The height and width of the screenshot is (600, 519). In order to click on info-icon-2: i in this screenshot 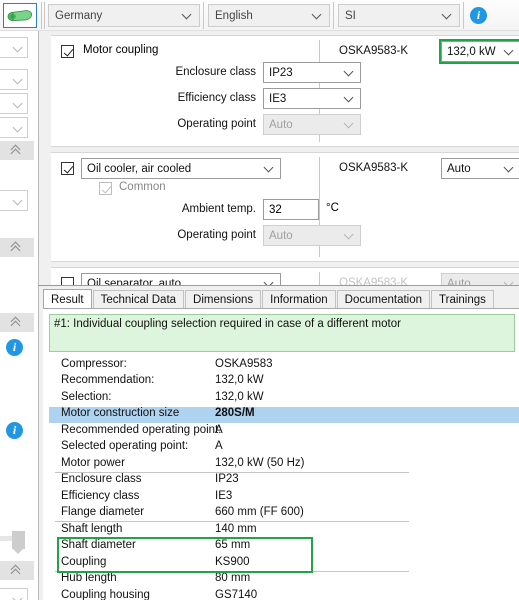, I will do `click(14, 430)`.